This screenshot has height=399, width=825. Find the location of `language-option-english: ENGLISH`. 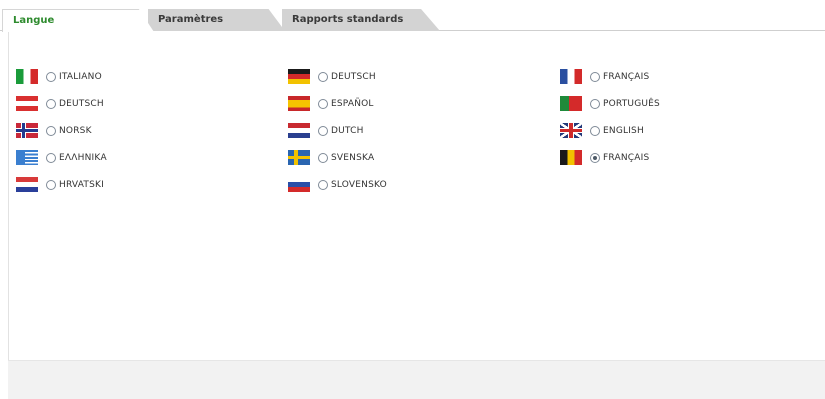

language-option-english: ENGLISH is located at coordinates (610, 130).